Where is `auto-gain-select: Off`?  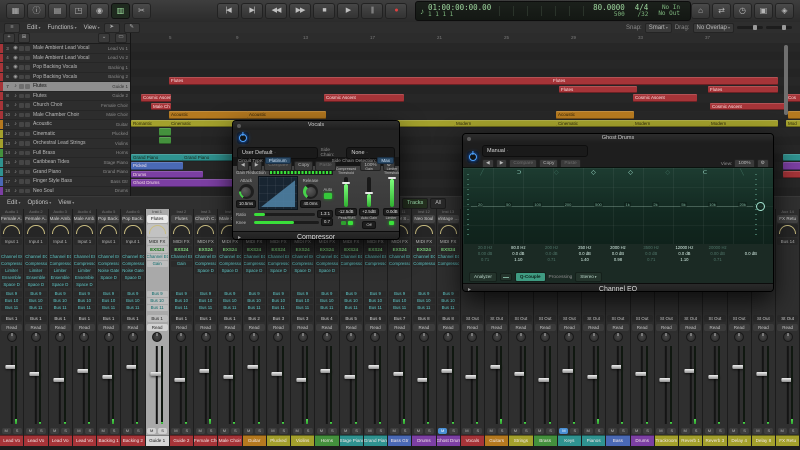
auto-gain-select: Off is located at coordinates (369, 225).